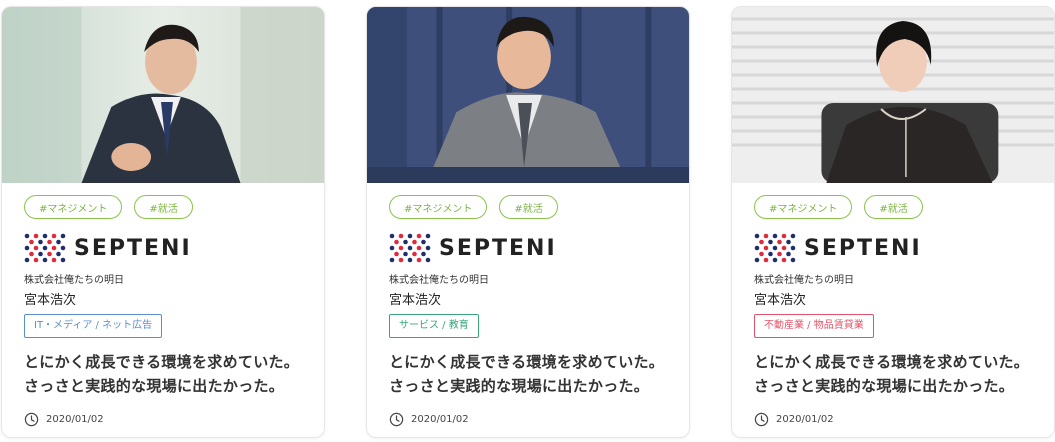 The height and width of the screenshot is (442, 1055). Describe the element at coordinates (93, 326) in the screenshot. I see `industry-badge: IT・メディア / ネット広告` at that location.